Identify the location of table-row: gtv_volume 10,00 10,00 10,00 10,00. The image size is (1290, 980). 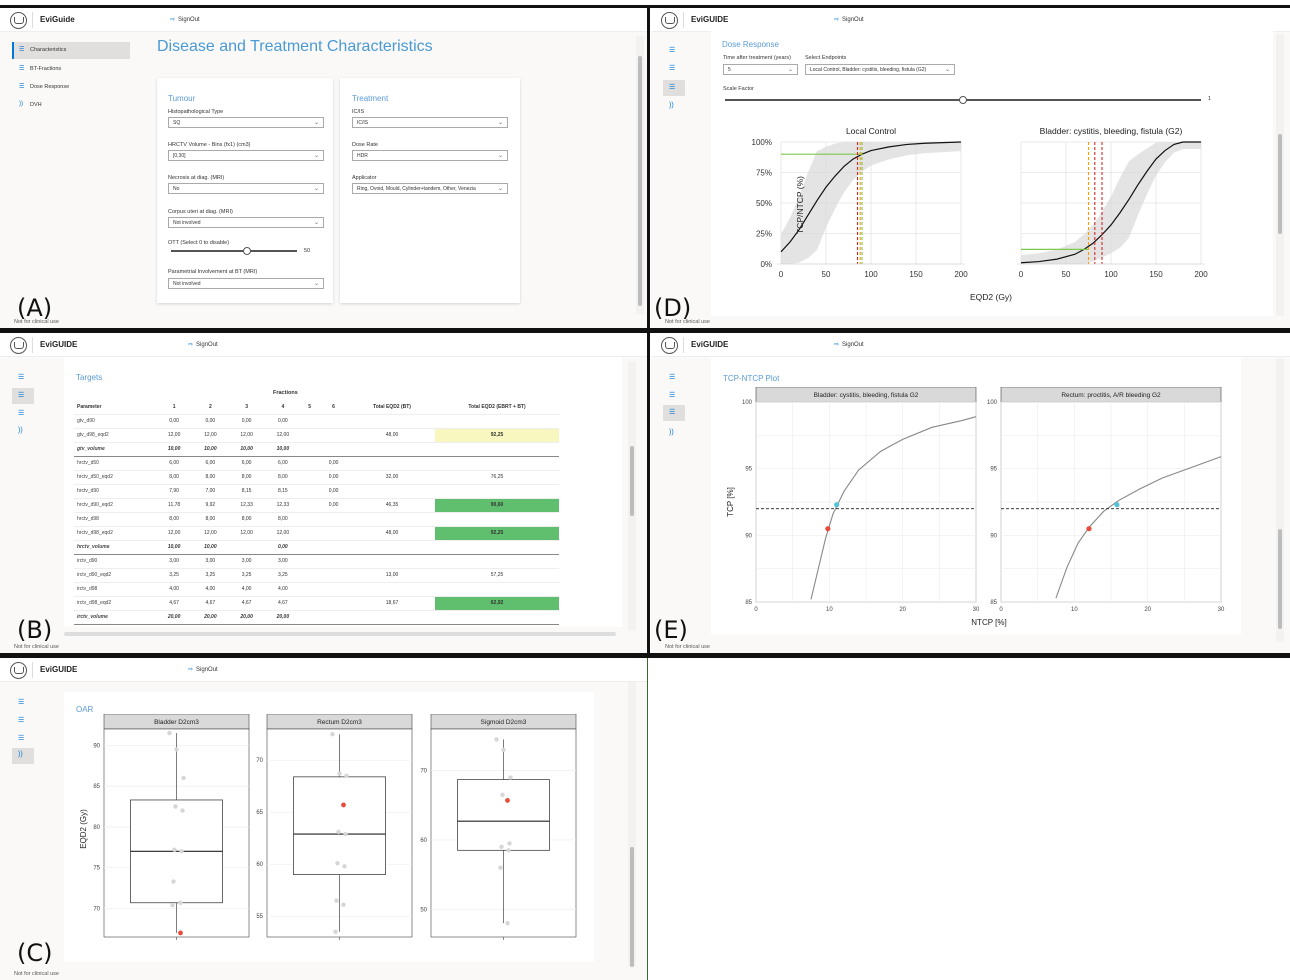
(316, 449).